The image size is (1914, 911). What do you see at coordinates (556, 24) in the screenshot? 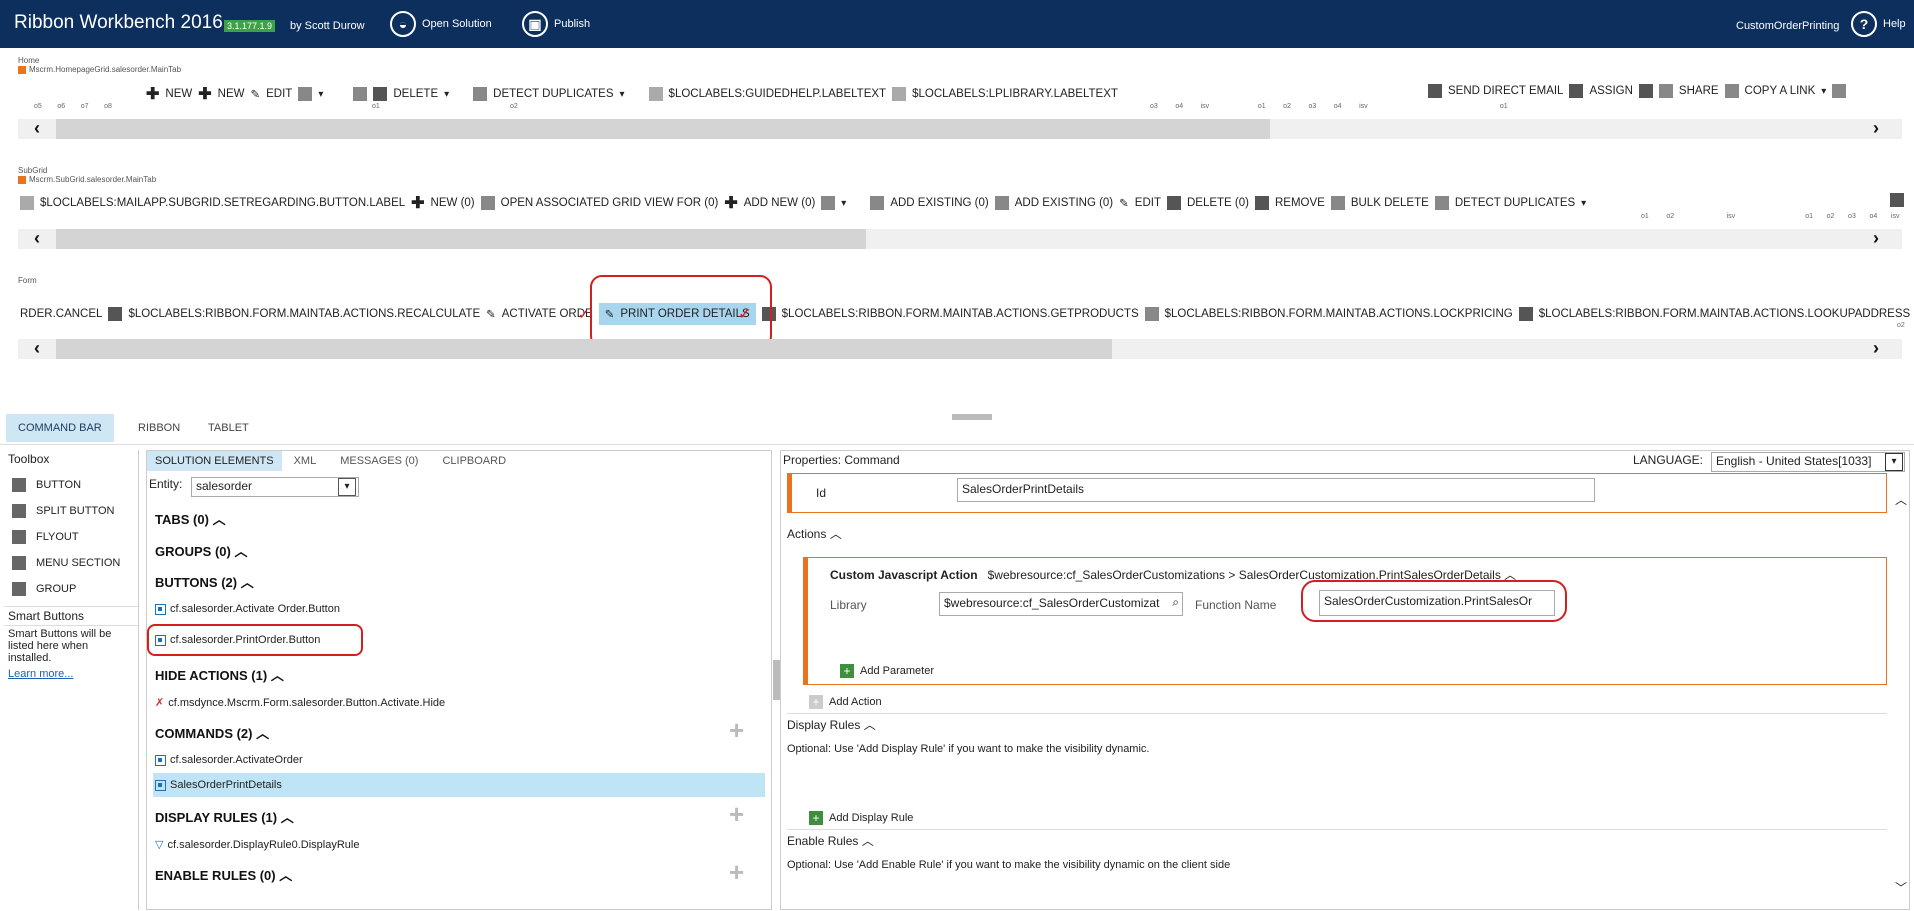
I see `publish-button: ▣ Publish` at bounding box center [556, 24].